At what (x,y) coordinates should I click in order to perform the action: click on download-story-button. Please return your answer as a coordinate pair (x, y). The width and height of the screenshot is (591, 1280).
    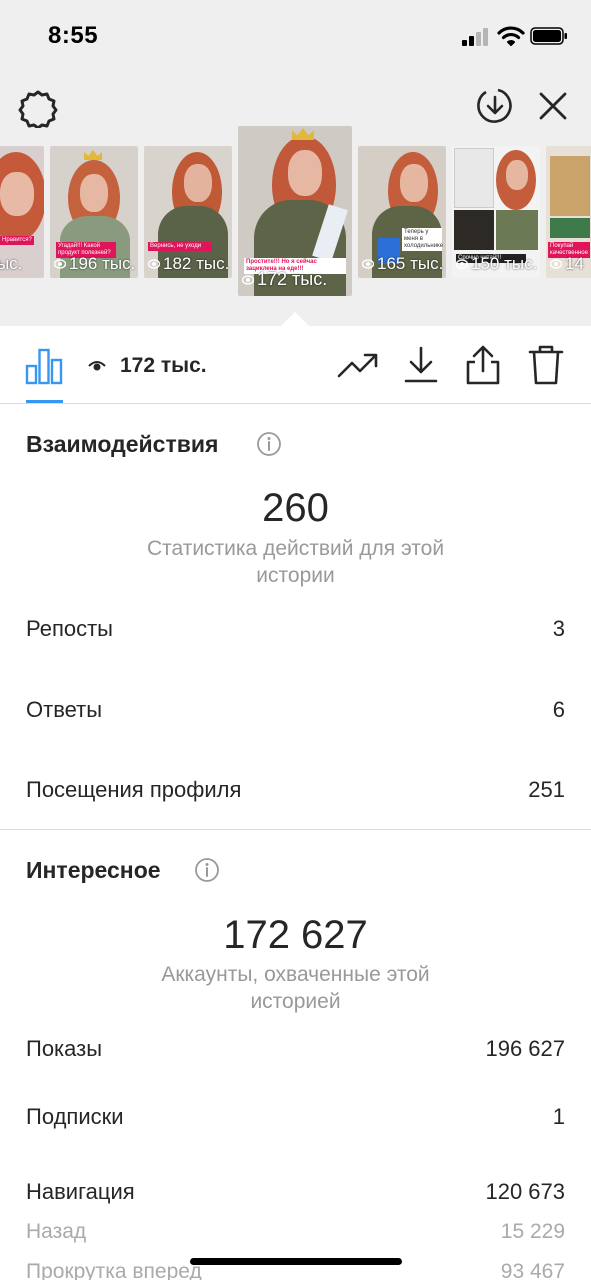
    Looking at the image, I should click on (495, 106).